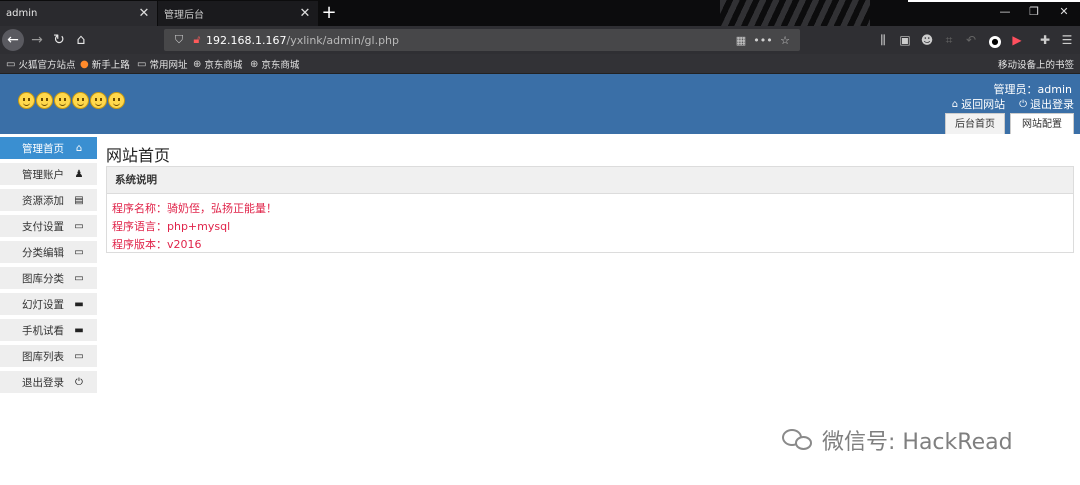 This screenshot has width=1080, height=485. Describe the element at coordinates (927, 40) in the screenshot. I see `account-icon: ☻` at that location.